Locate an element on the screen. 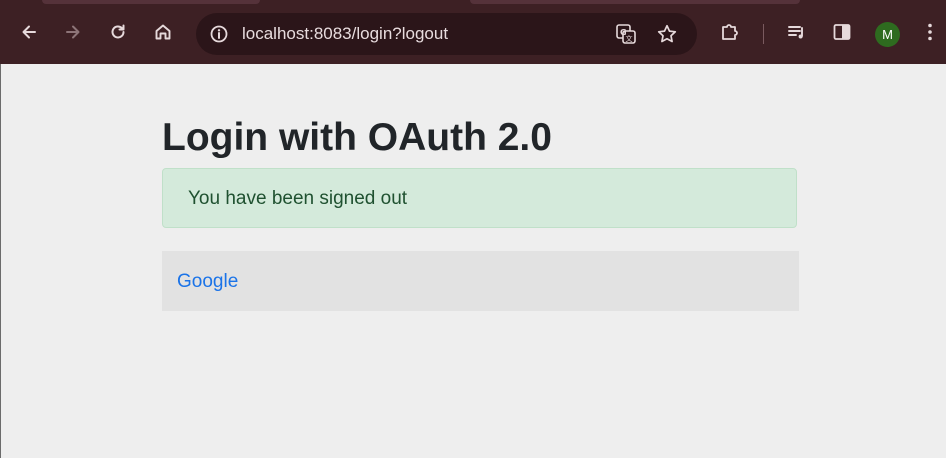  browser-toolbar: localhost:8083/login?logout G 文 M is located at coordinates (473, 32).